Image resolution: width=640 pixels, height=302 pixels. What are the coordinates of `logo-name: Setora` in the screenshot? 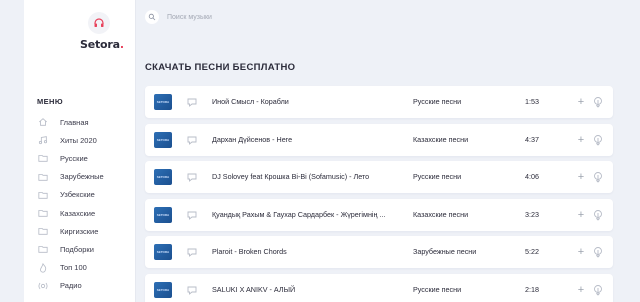 It's located at (100, 44).